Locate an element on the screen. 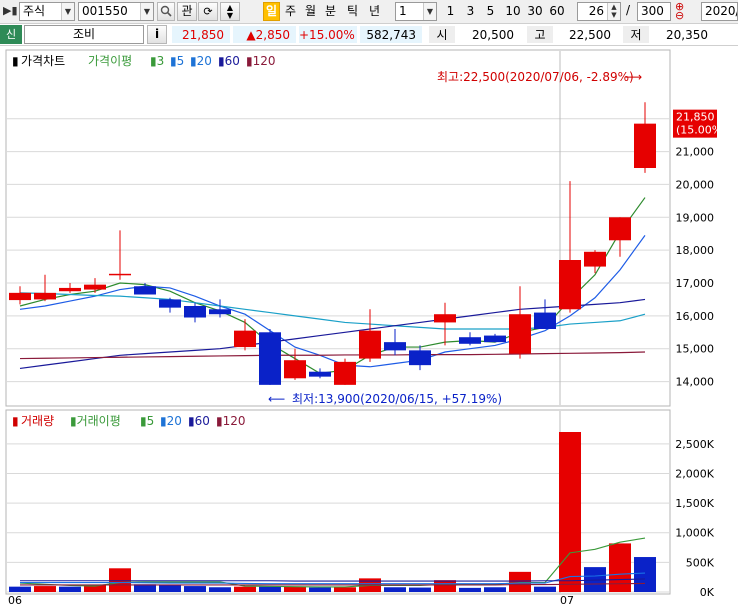 The height and width of the screenshot is (606, 738). settings-icon: ⊕ ⊖ is located at coordinates (682, 11).